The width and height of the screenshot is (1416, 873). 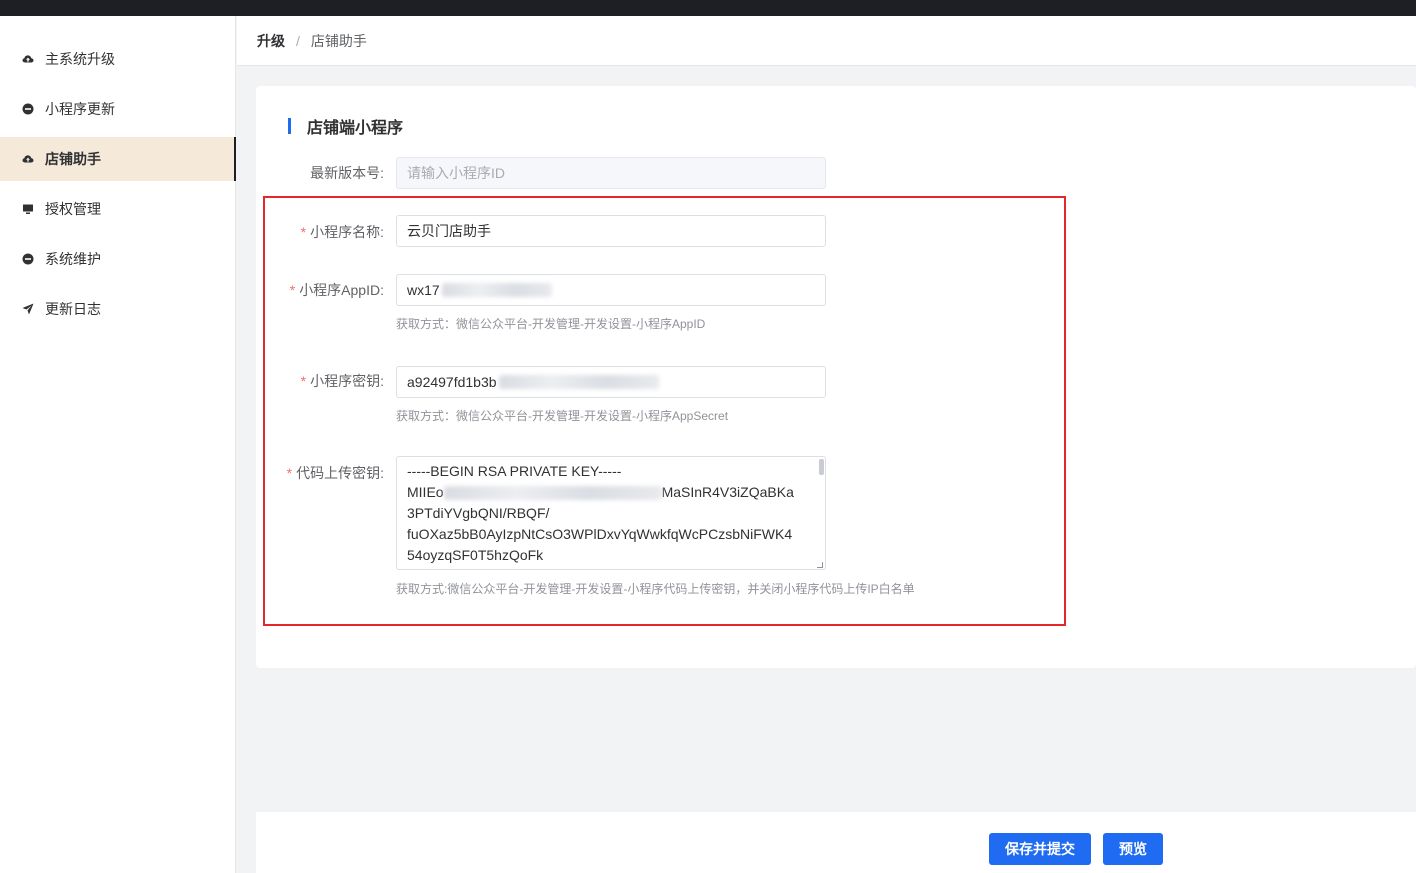 What do you see at coordinates (449, 231) in the screenshot?
I see `name-input-value: 云贝门店助手` at bounding box center [449, 231].